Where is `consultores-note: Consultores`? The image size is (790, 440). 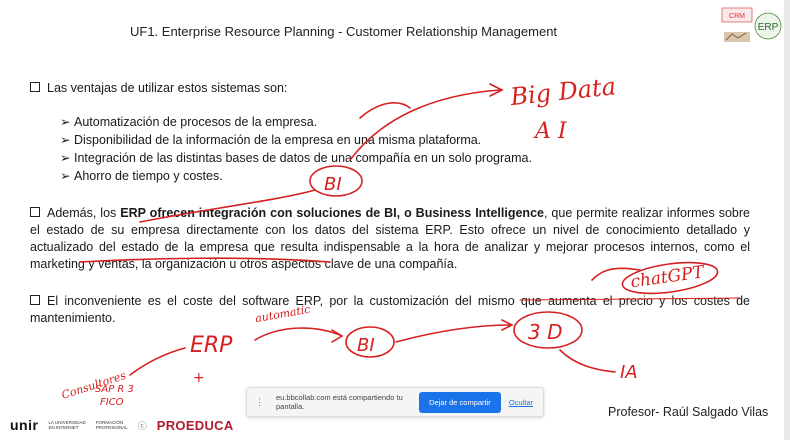 consultores-note: Consultores is located at coordinates (94, 385).